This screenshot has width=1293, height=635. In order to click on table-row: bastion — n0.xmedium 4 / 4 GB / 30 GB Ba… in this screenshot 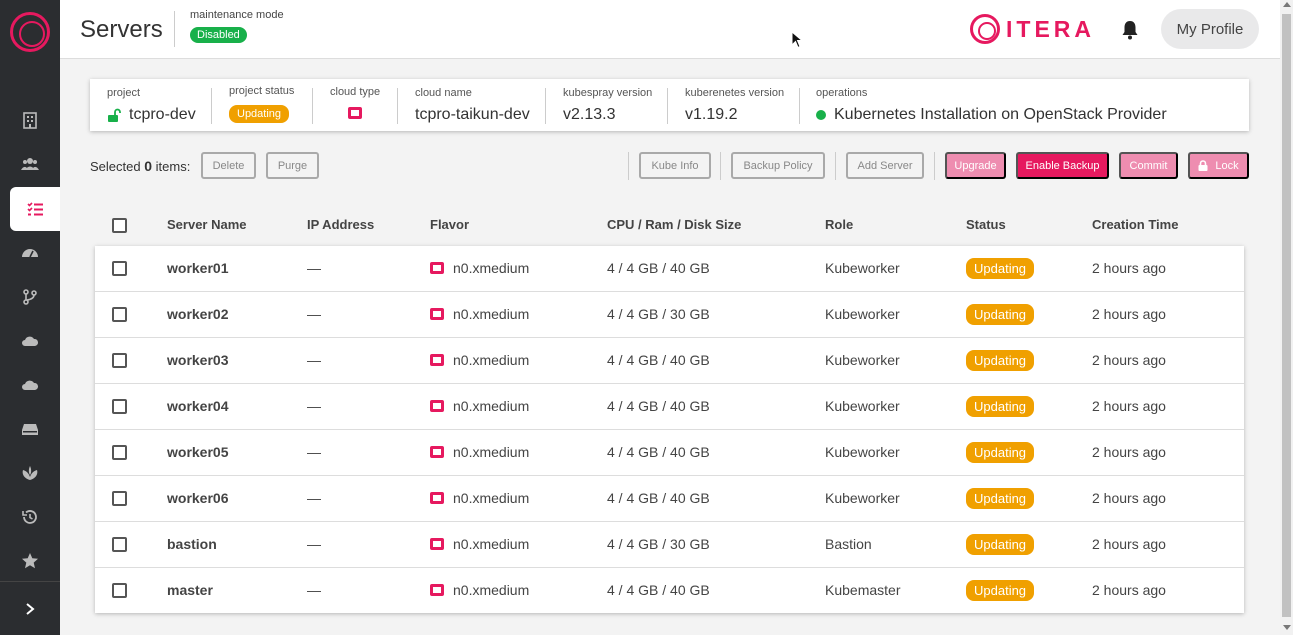, I will do `click(669, 545)`.